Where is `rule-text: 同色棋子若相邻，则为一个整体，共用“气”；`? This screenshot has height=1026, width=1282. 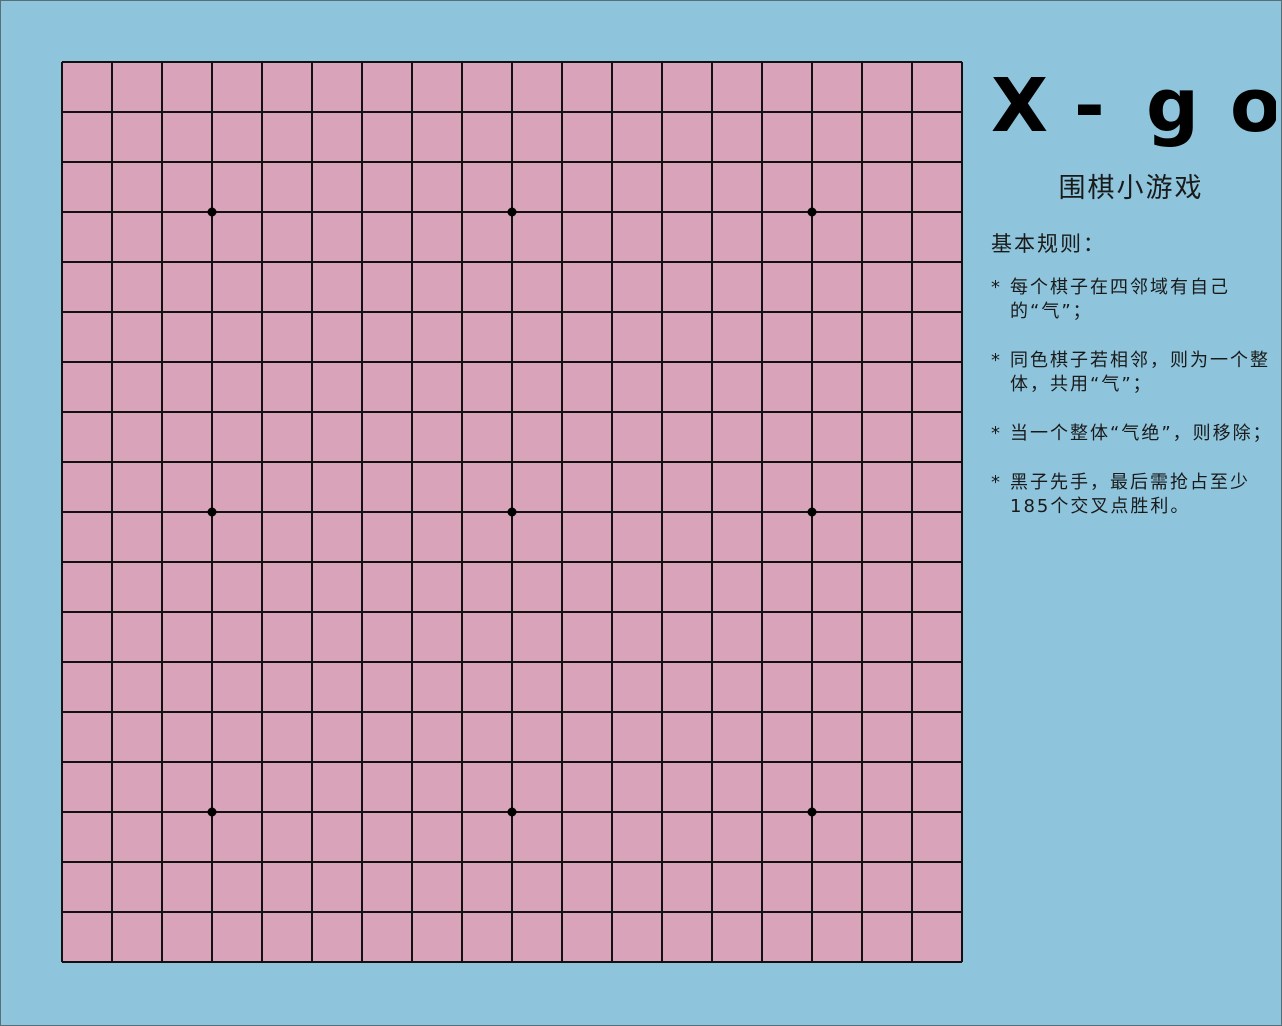 rule-text: 同色棋子若相邻，则为一个整体，共用“气”； is located at coordinates (1140, 372).